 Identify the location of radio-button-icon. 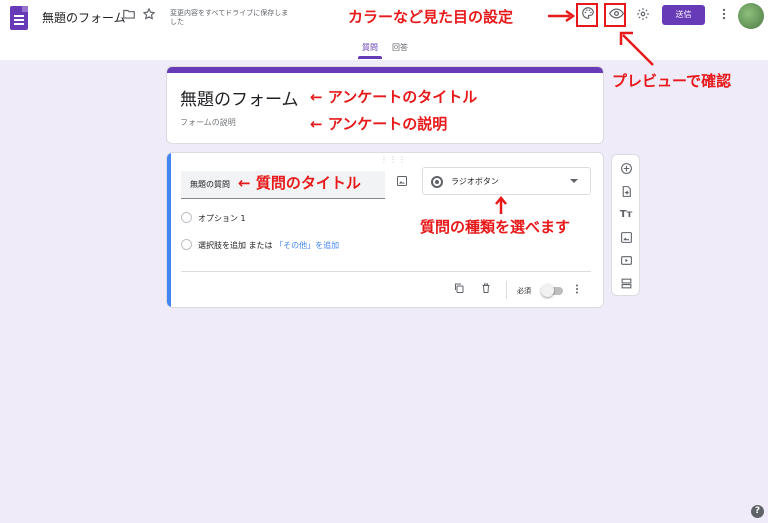
(437, 182).